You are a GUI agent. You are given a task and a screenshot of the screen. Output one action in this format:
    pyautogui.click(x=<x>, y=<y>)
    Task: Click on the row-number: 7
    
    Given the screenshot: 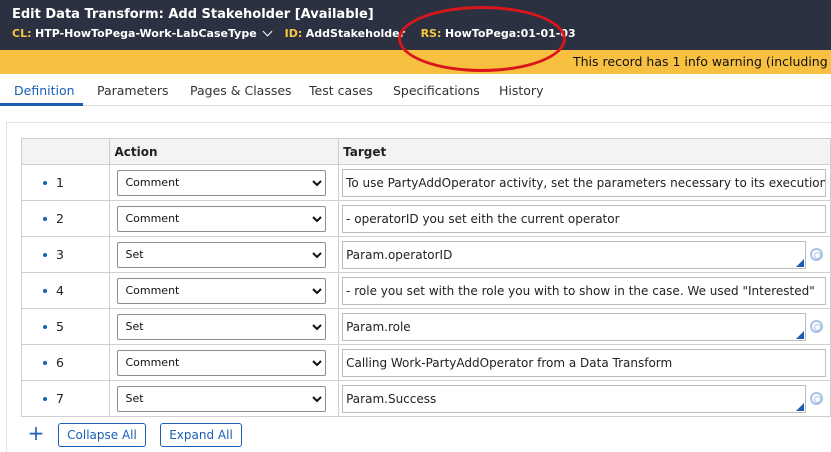 What is the action you would take?
    pyautogui.click(x=60, y=398)
    